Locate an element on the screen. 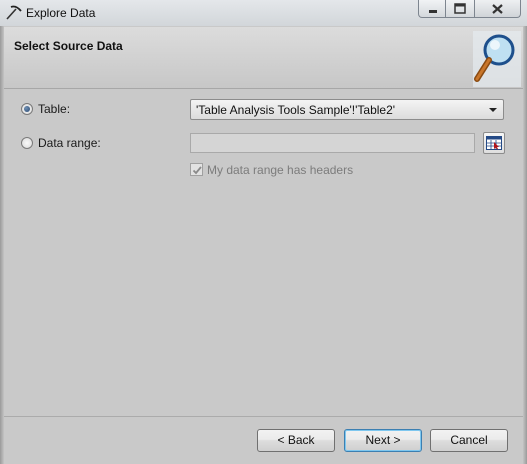 This screenshot has height=464, width=527. page-title: Select Source Data is located at coordinates (68, 46).